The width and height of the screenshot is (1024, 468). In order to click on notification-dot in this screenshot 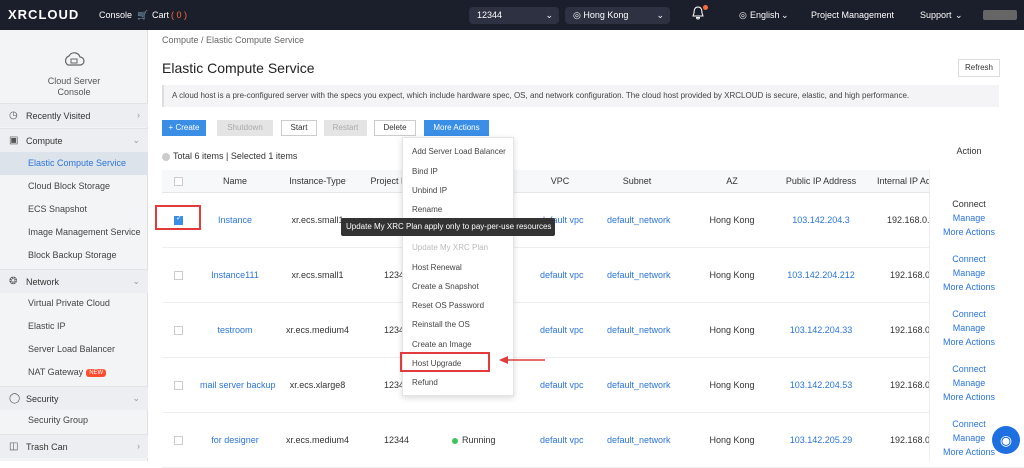, I will do `click(705, 7)`.